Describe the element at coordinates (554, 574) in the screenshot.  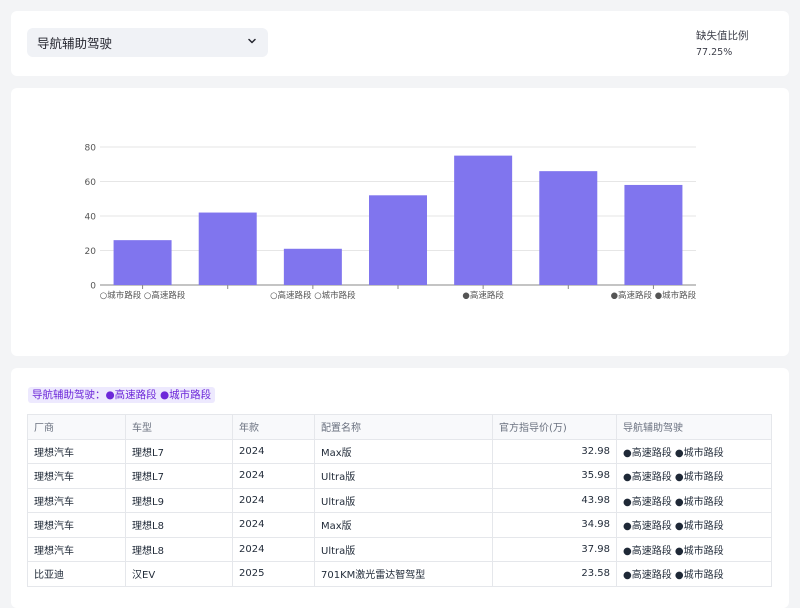
I see `table-cell: 23.58` at that location.